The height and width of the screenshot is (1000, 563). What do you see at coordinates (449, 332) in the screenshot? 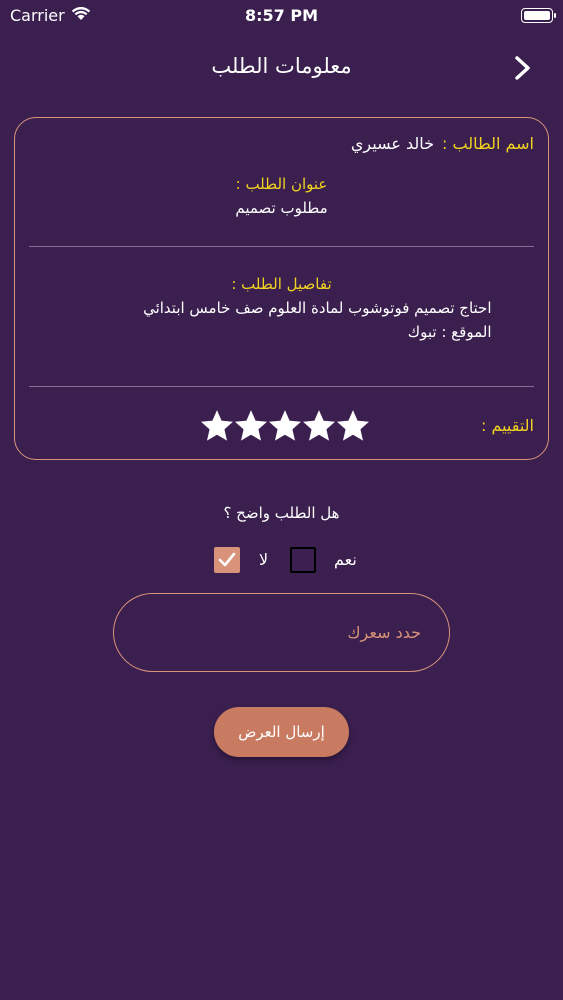
I see `location-value: الموقع : تبوك` at bounding box center [449, 332].